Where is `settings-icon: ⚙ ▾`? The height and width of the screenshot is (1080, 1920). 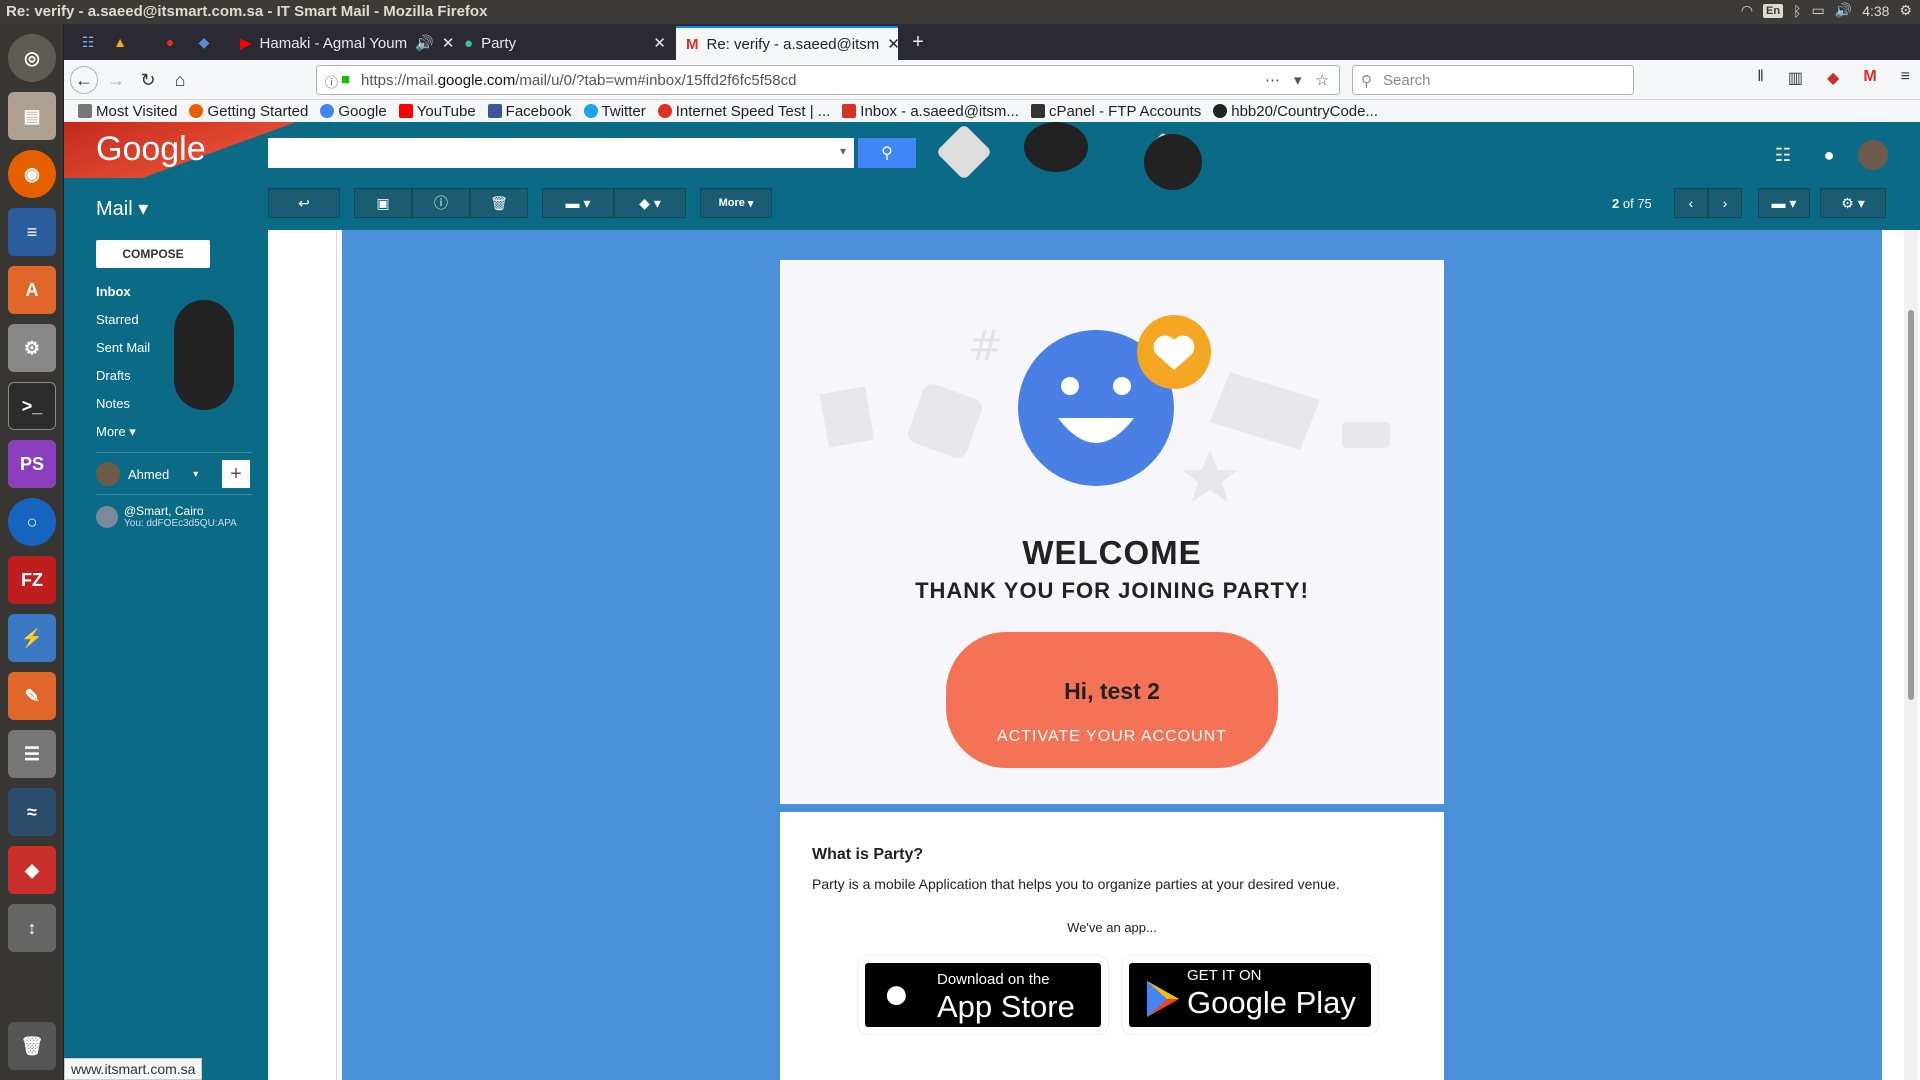 settings-icon: ⚙ ▾ is located at coordinates (1853, 203).